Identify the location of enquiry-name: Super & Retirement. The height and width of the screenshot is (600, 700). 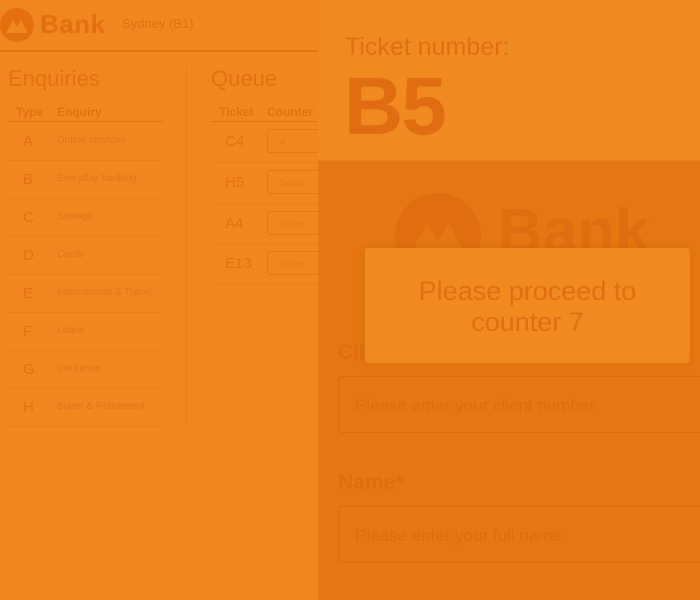
(101, 406).